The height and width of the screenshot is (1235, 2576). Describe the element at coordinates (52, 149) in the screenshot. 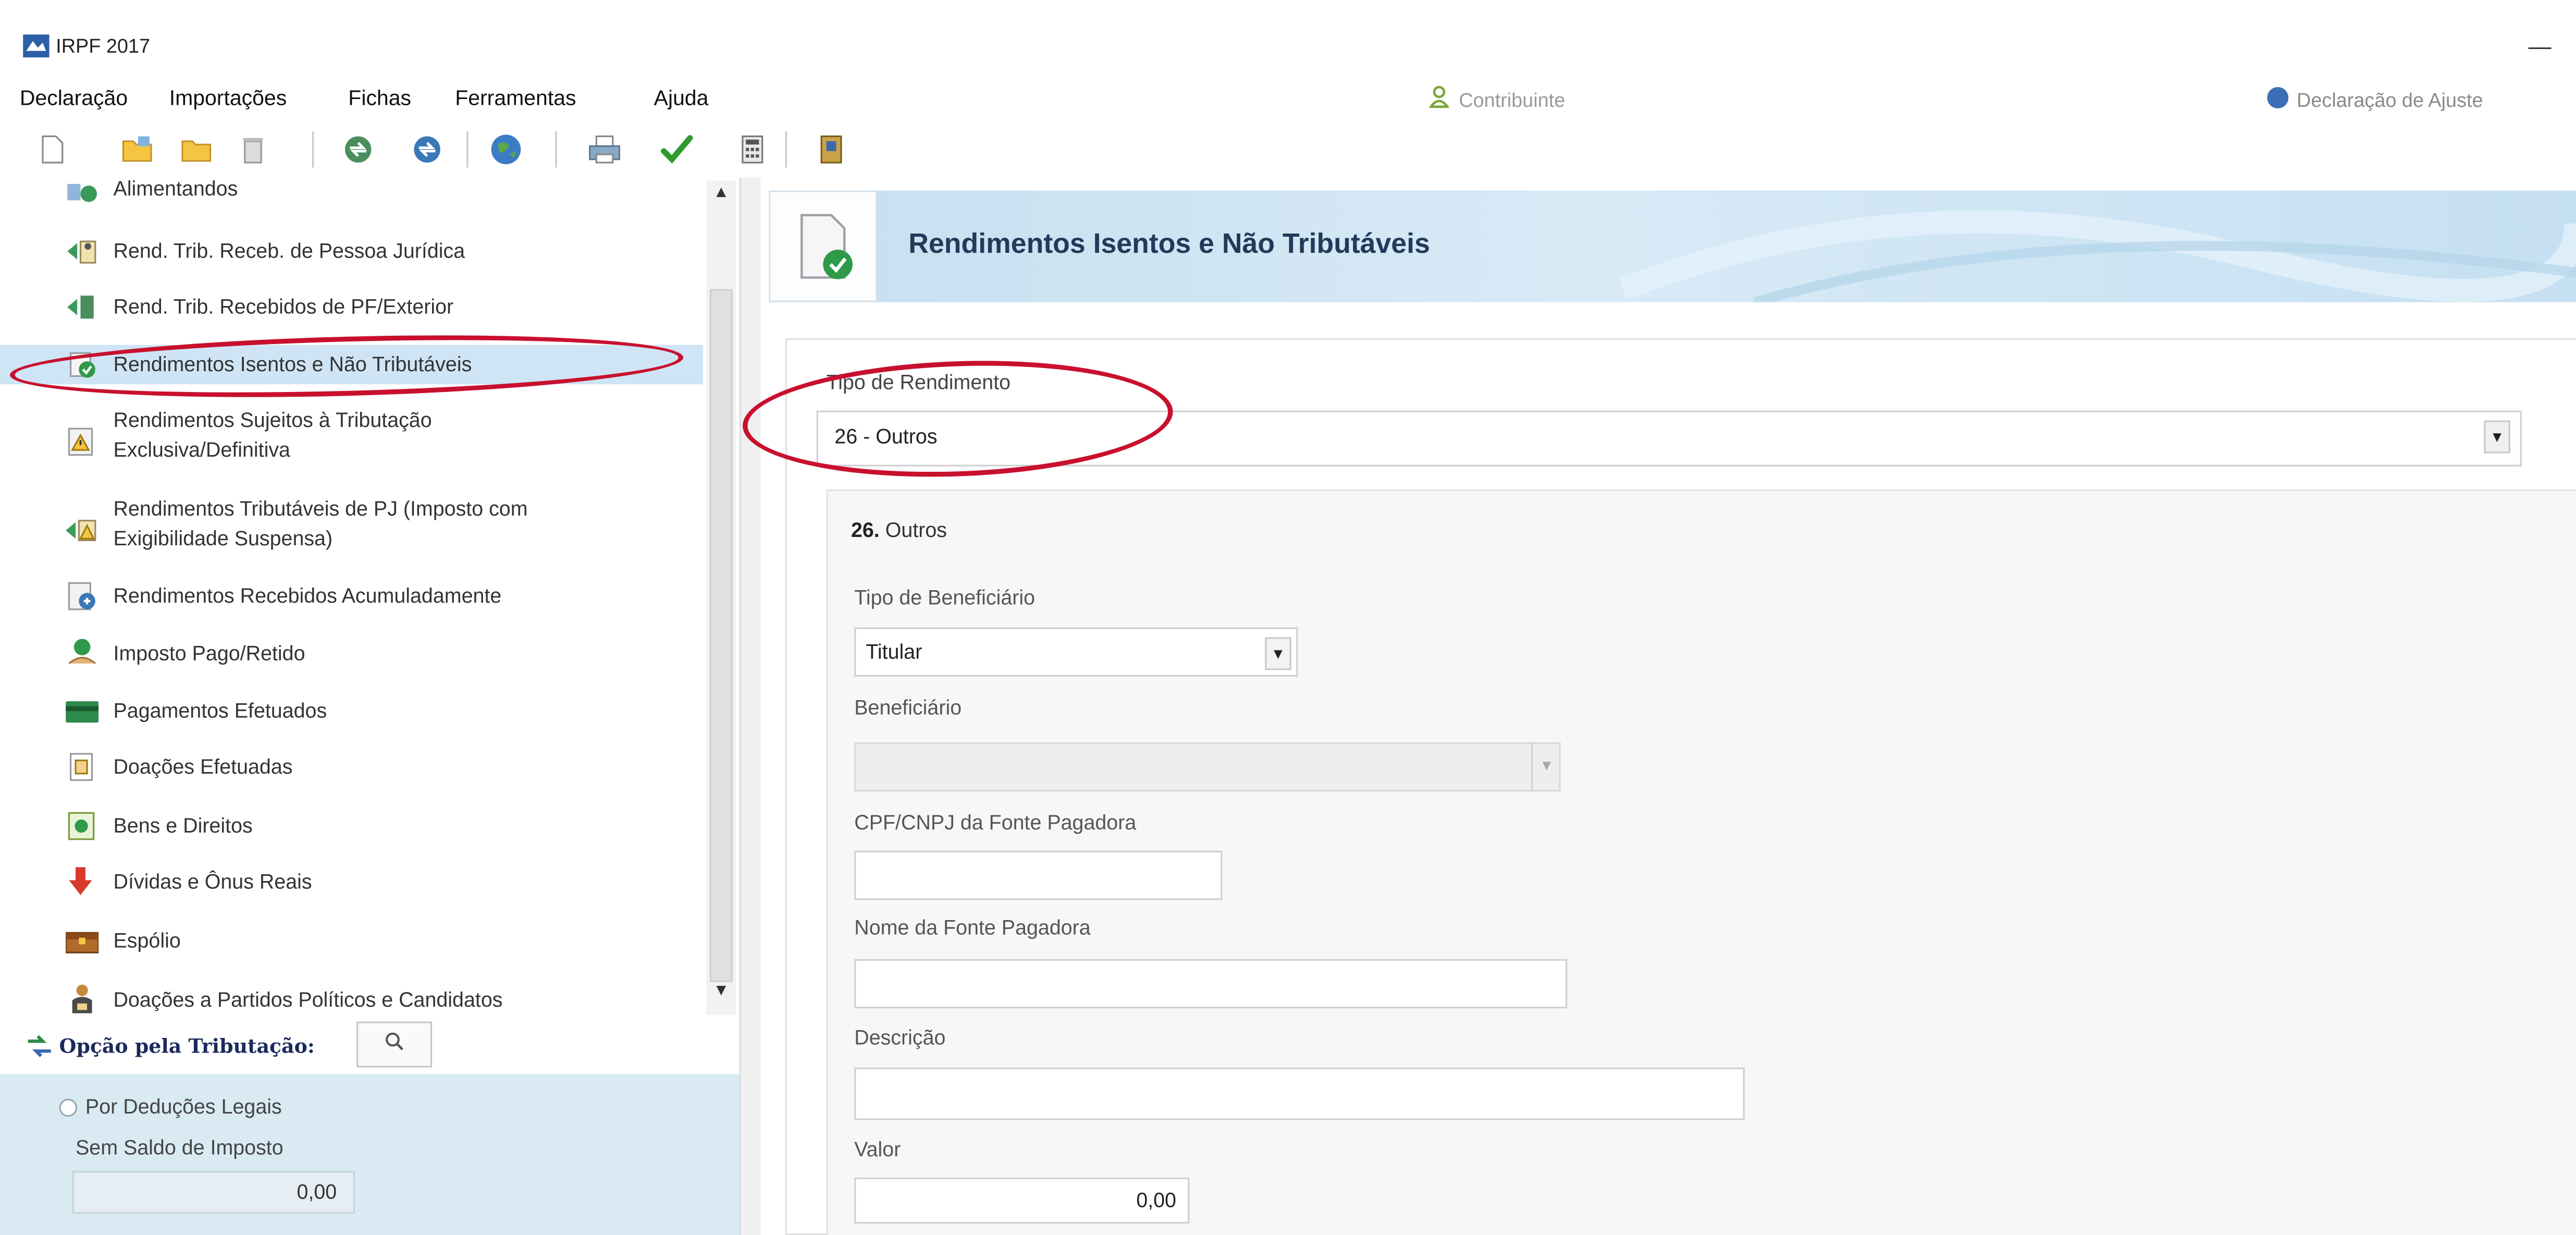

I see `new-document-icon` at that location.